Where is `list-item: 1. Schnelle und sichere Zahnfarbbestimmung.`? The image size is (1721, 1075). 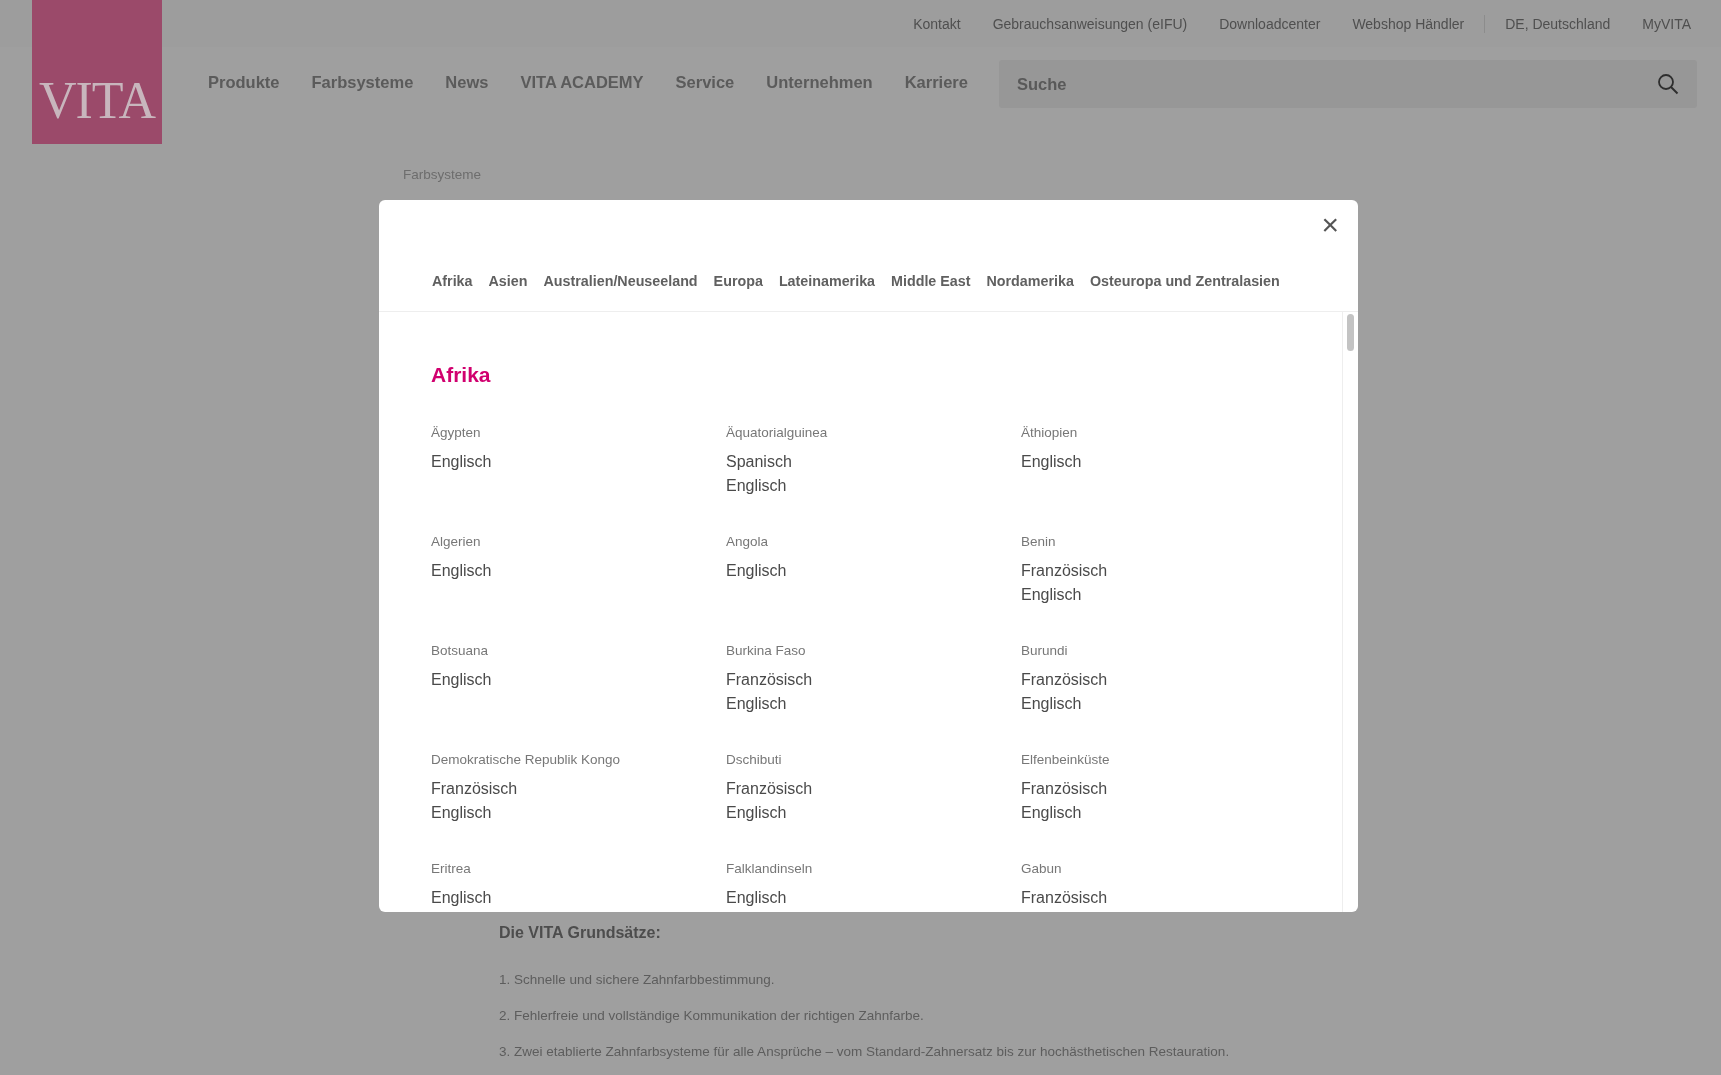
list-item: 1. Schnelle und sichere Zahnfarbbestimmung. is located at coordinates (637, 979).